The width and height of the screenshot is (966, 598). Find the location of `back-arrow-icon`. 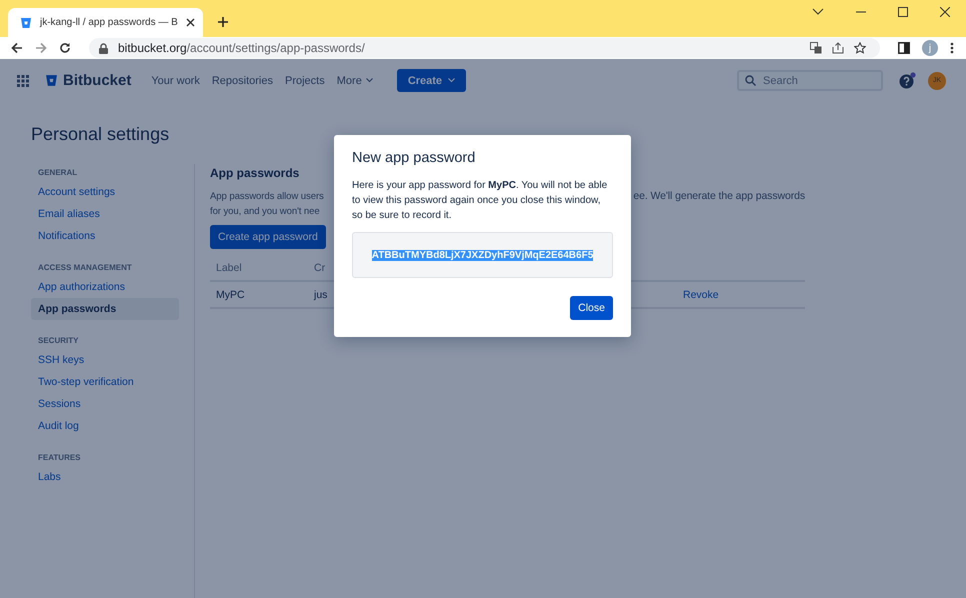

back-arrow-icon is located at coordinates (17, 48).